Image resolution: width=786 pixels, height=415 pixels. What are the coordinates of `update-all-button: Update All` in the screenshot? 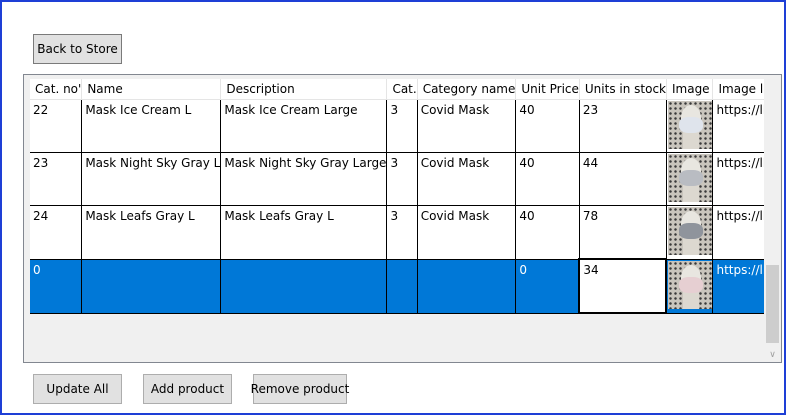 It's located at (77, 389).